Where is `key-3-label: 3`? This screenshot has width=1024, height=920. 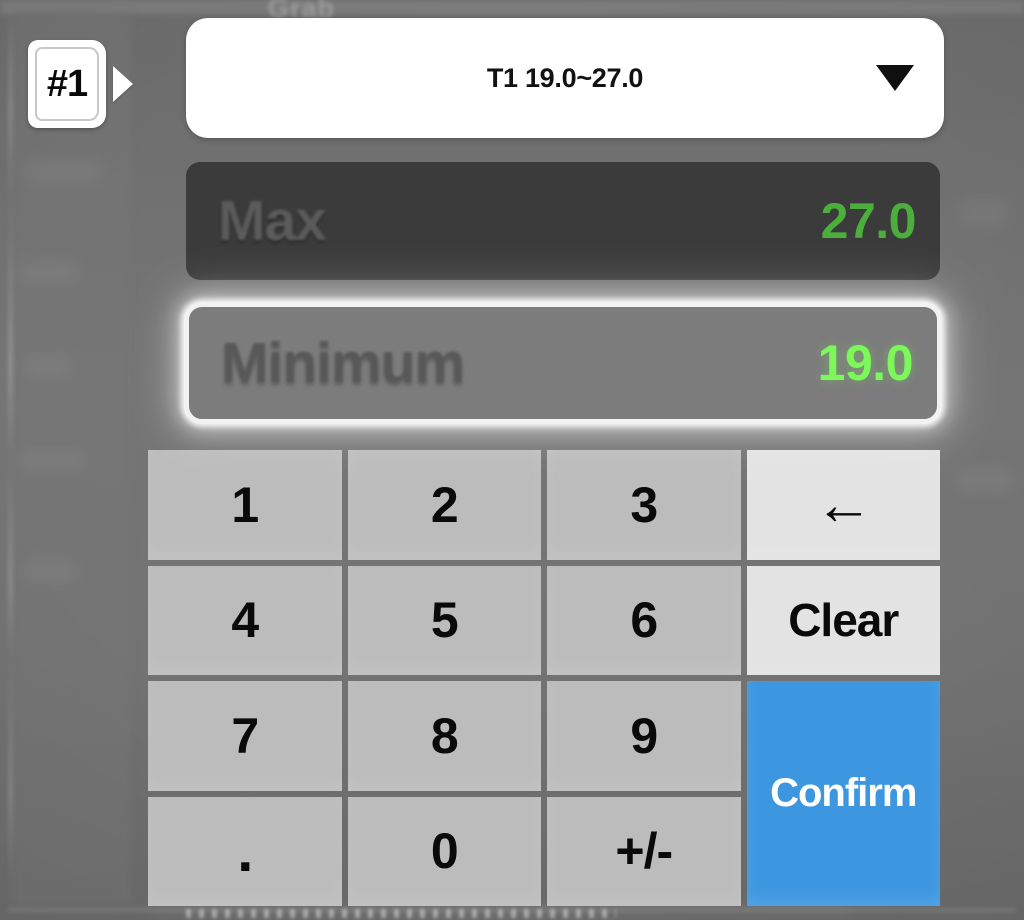 key-3-label: 3 is located at coordinates (644, 504).